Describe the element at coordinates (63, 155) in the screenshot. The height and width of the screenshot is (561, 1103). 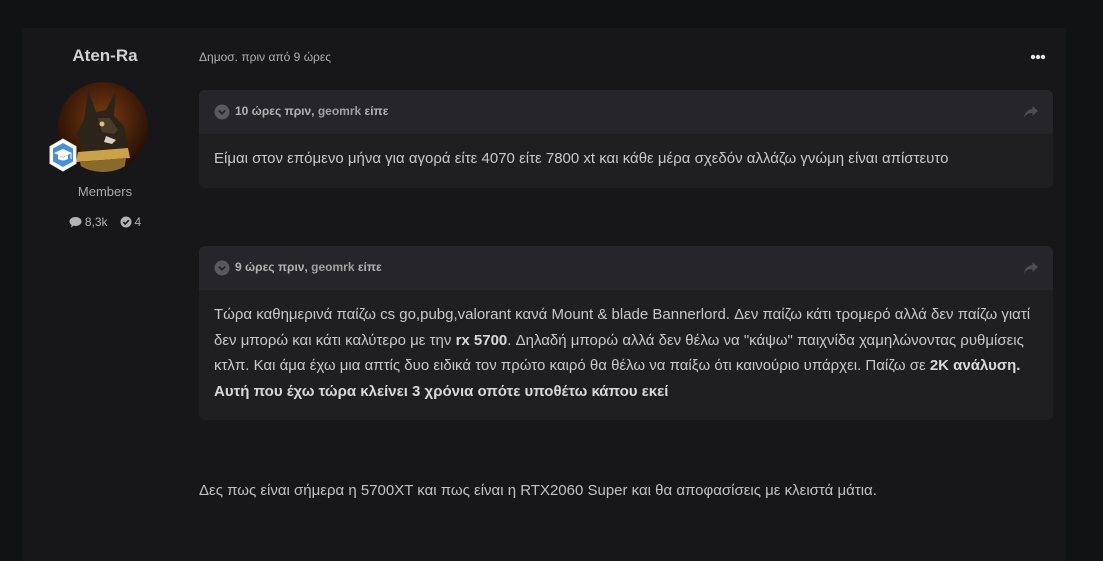
I see `graduation-cap-badge-icon` at that location.